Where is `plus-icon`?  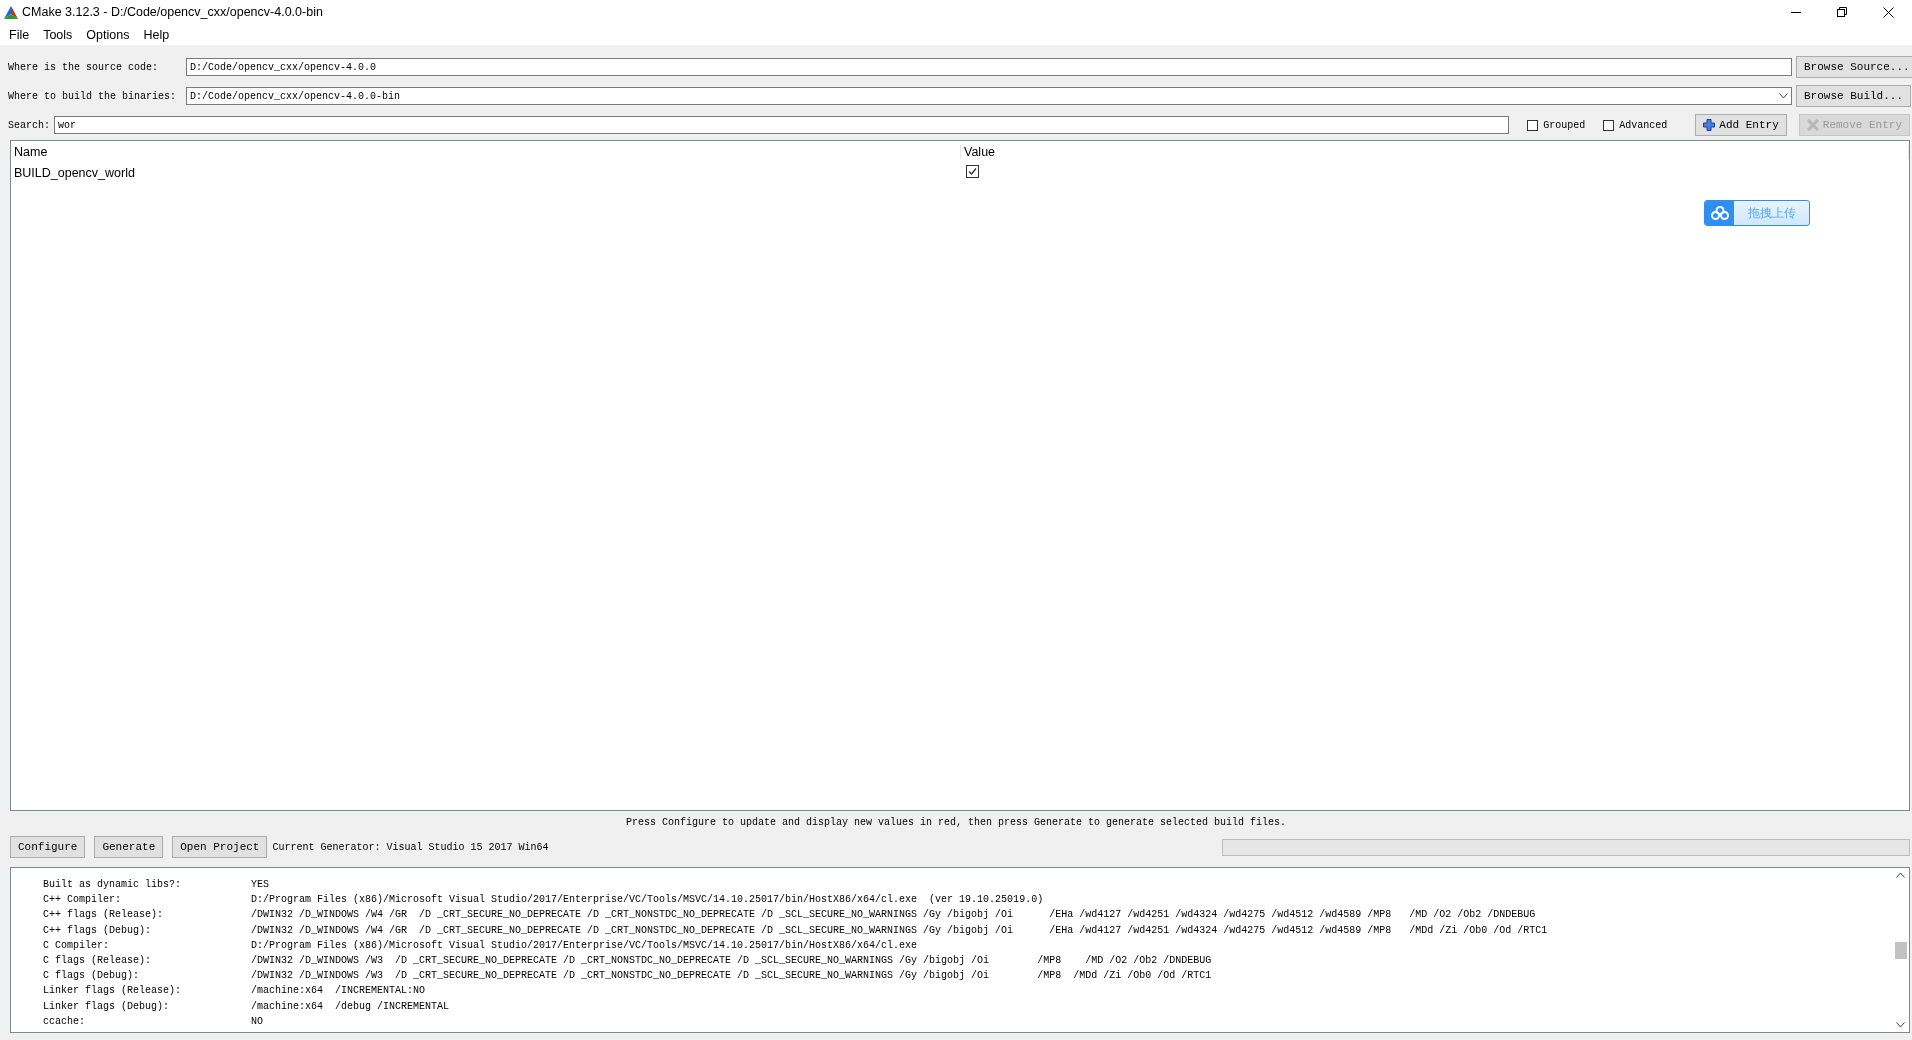
plus-icon is located at coordinates (1709, 125).